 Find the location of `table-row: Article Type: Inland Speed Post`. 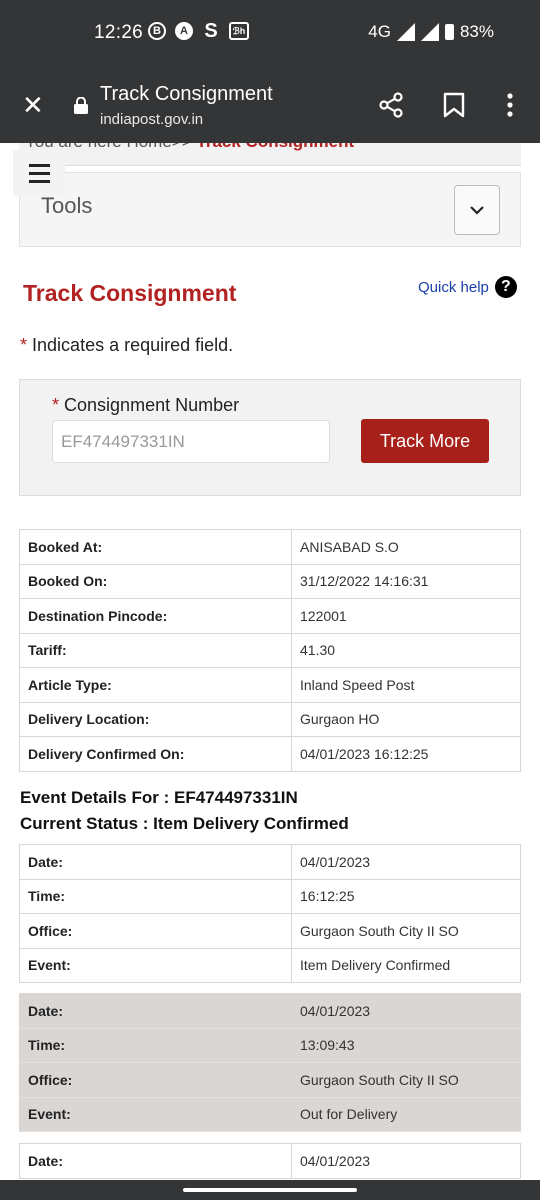

table-row: Article Type: Inland Speed Post is located at coordinates (270, 685).